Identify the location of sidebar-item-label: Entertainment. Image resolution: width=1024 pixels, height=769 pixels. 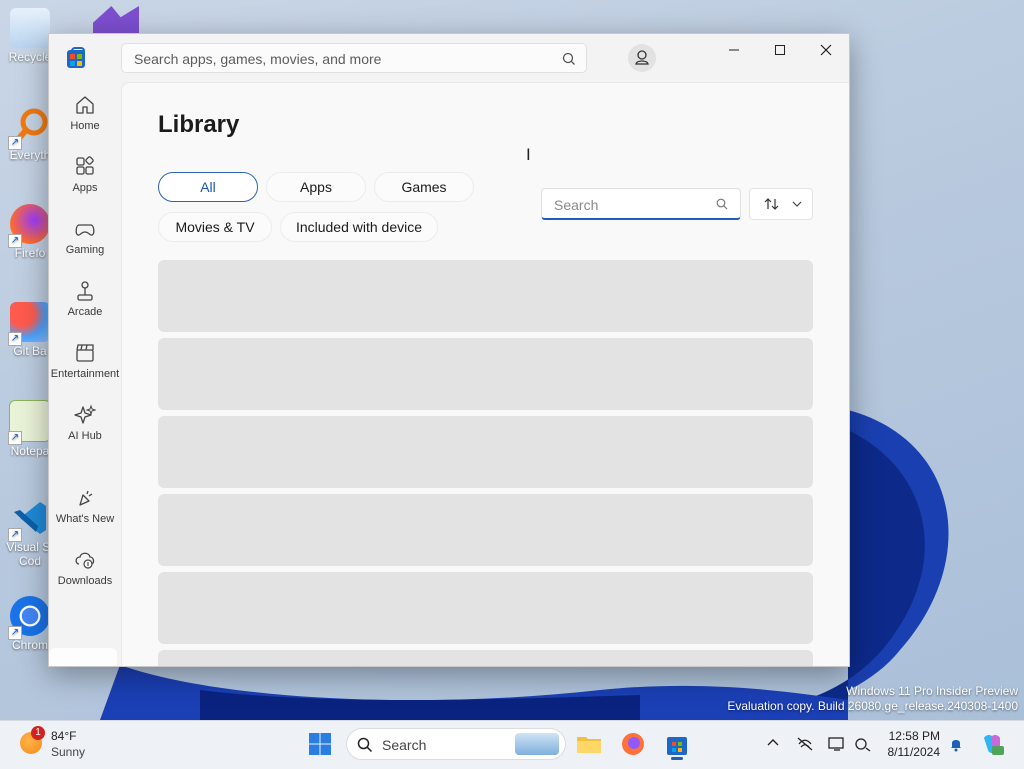
(85, 374).